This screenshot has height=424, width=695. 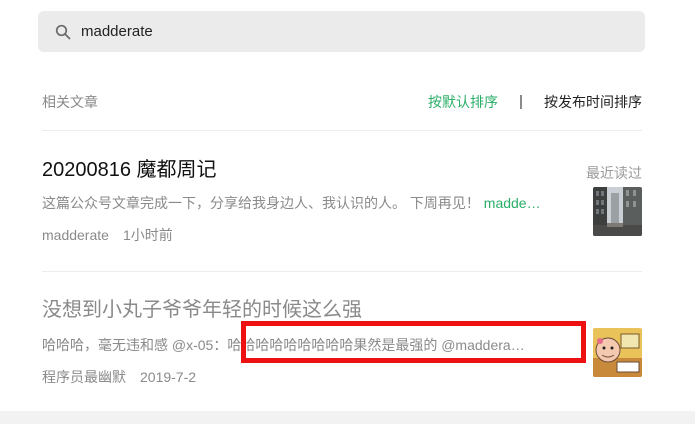 I want to click on cartoon-grandpa-thumbnail, so click(x=617, y=352).